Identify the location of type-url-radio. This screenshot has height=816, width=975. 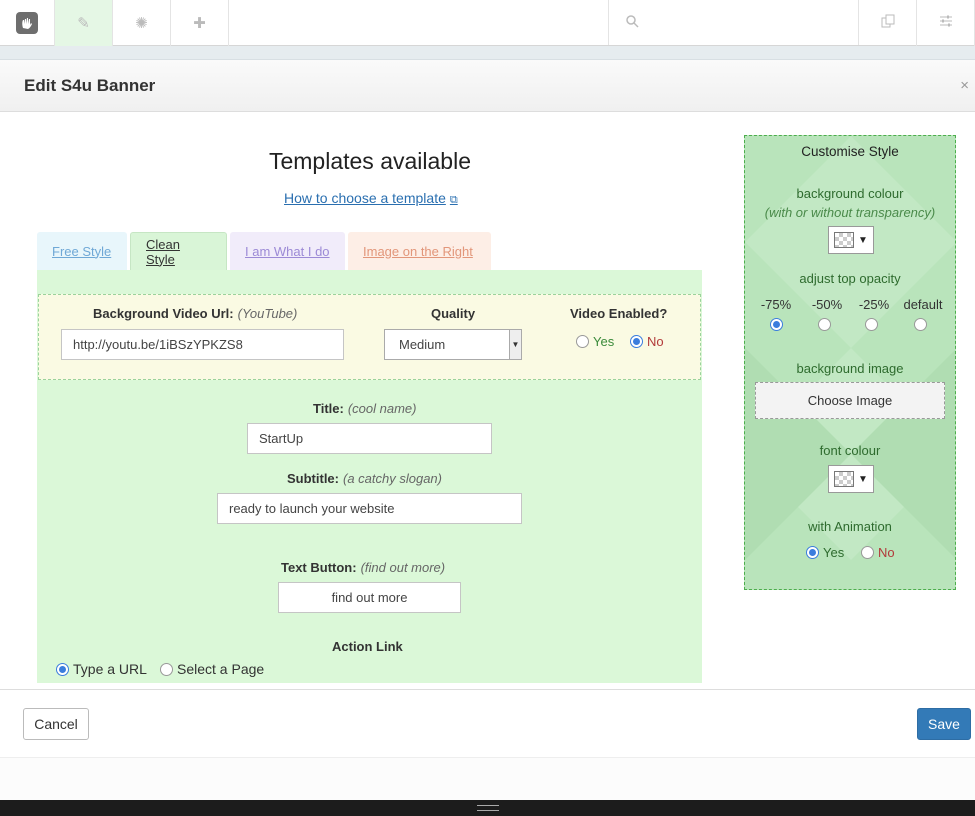
(62, 669).